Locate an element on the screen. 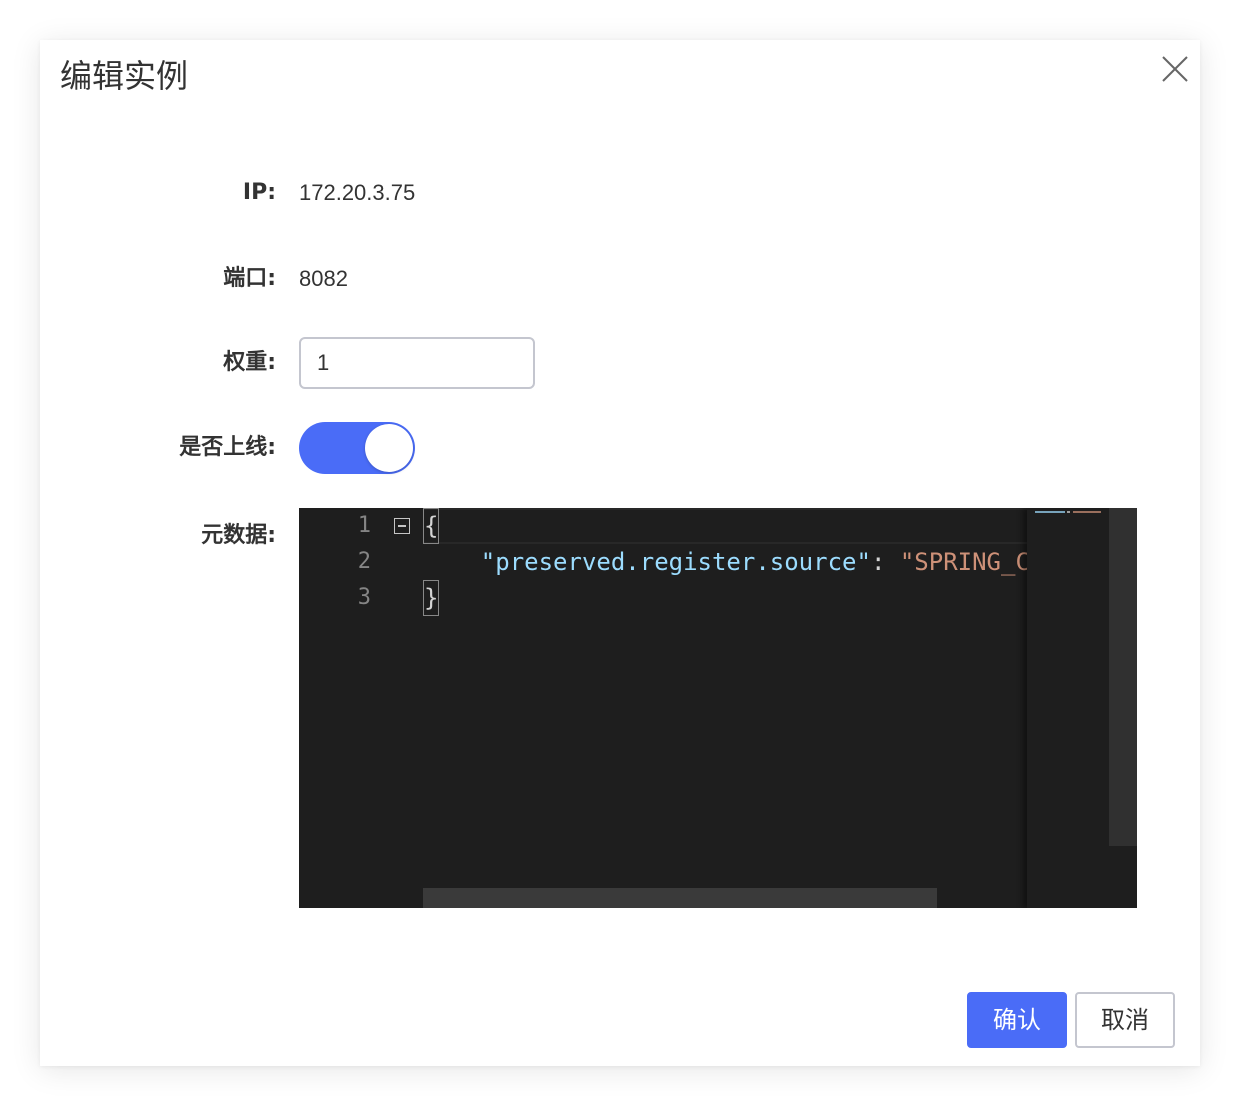 The width and height of the screenshot is (1240, 1106). metadata-label: 元数据: is located at coordinates (238, 535).